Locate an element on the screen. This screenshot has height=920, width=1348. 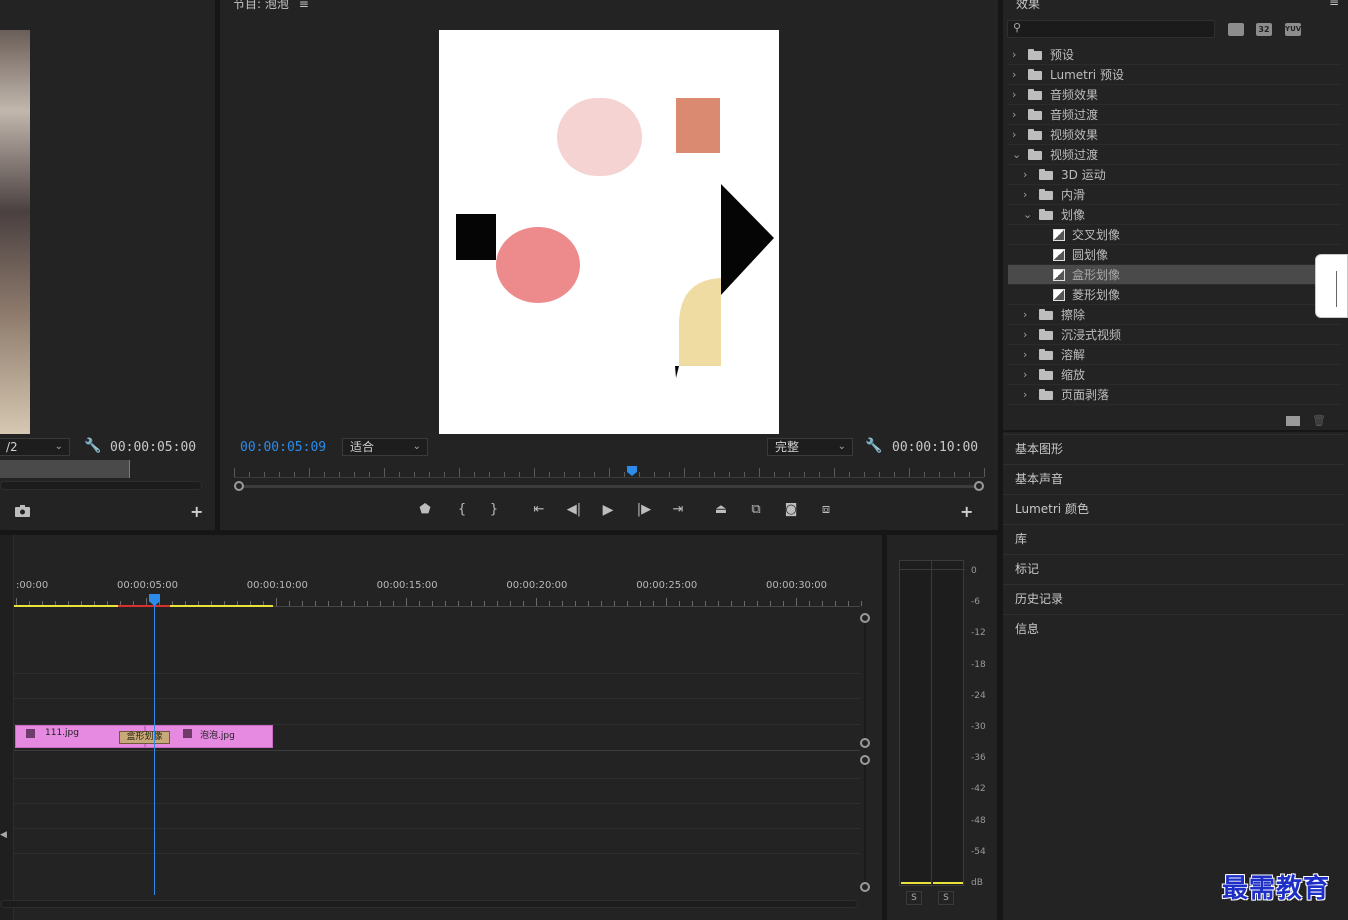
audio-track-scroll-track is located at coordinates (865, 823).